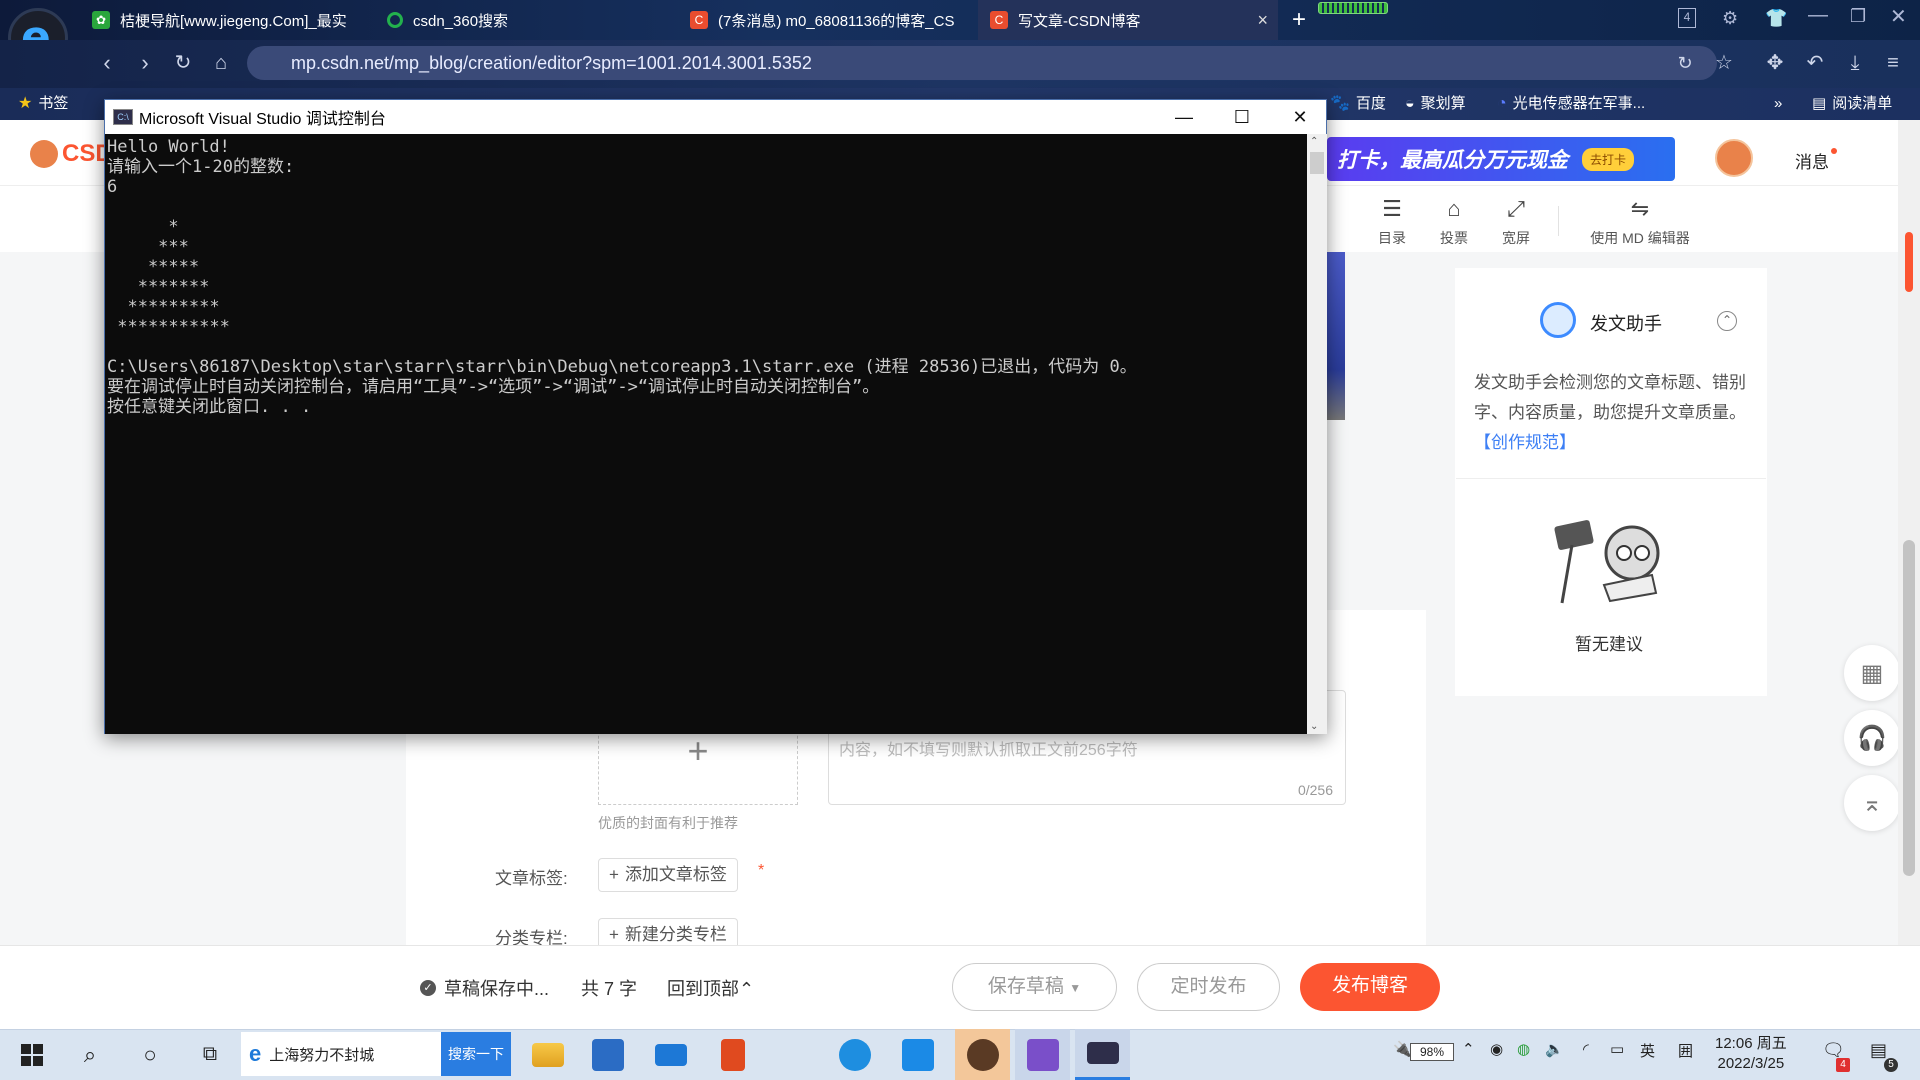 The image size is (1920, 1080). Describe the element at coordinates (1392, 222) in the screenshot. I see `toolbar-toc: ☰ 目录` at that location.